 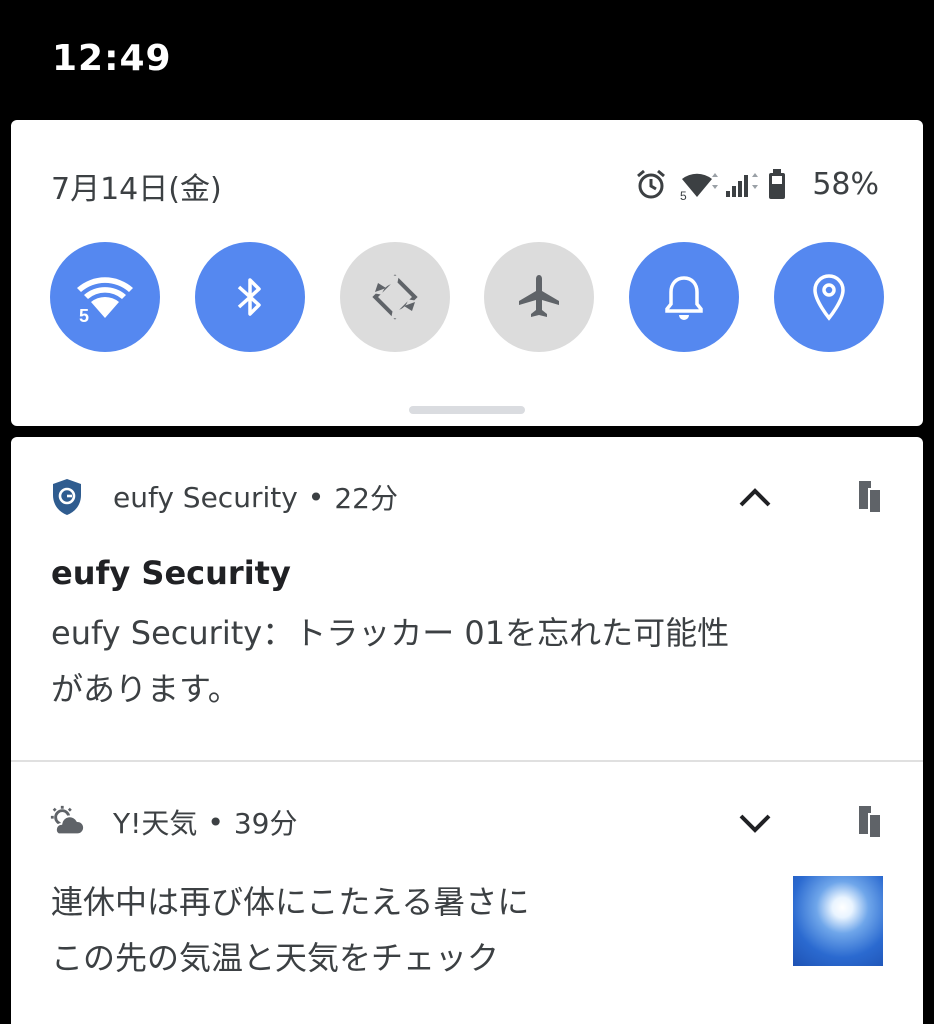 I want to click on tile-bluetooth, so click(x=250, y=297).